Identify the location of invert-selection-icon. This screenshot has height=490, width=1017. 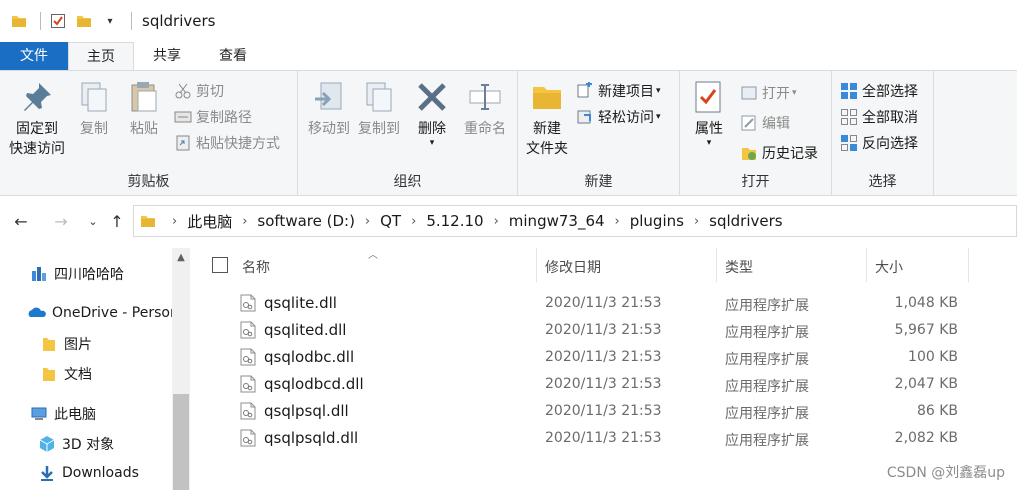
(849, 143).